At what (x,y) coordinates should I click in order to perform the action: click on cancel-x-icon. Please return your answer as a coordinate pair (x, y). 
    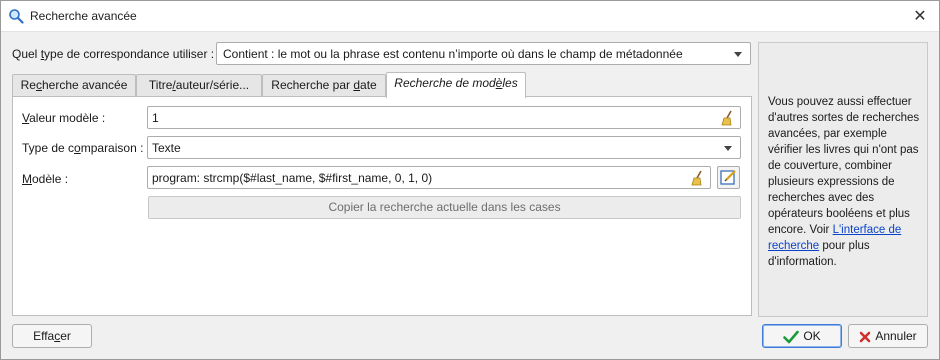
    Looking at the image, I should click on (865, 337).